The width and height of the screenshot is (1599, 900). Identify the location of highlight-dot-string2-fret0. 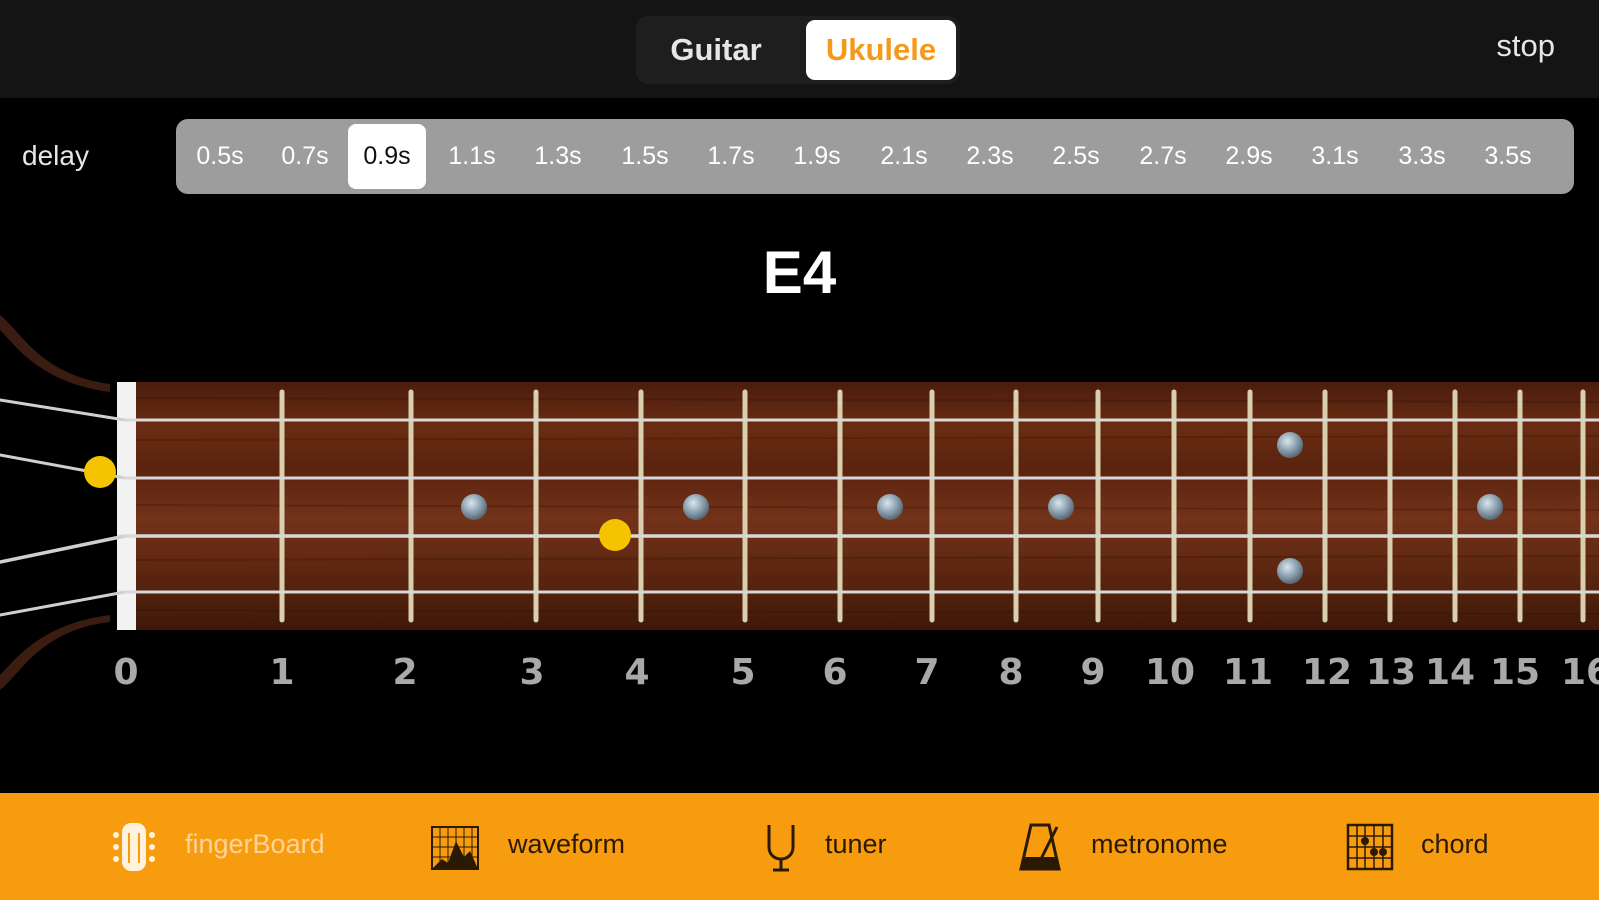
(100, 472).